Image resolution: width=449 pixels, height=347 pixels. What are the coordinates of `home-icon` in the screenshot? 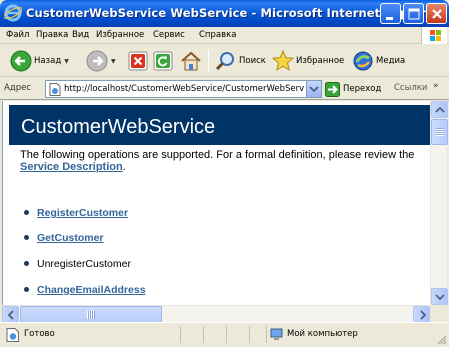 It's located at (191, 61).